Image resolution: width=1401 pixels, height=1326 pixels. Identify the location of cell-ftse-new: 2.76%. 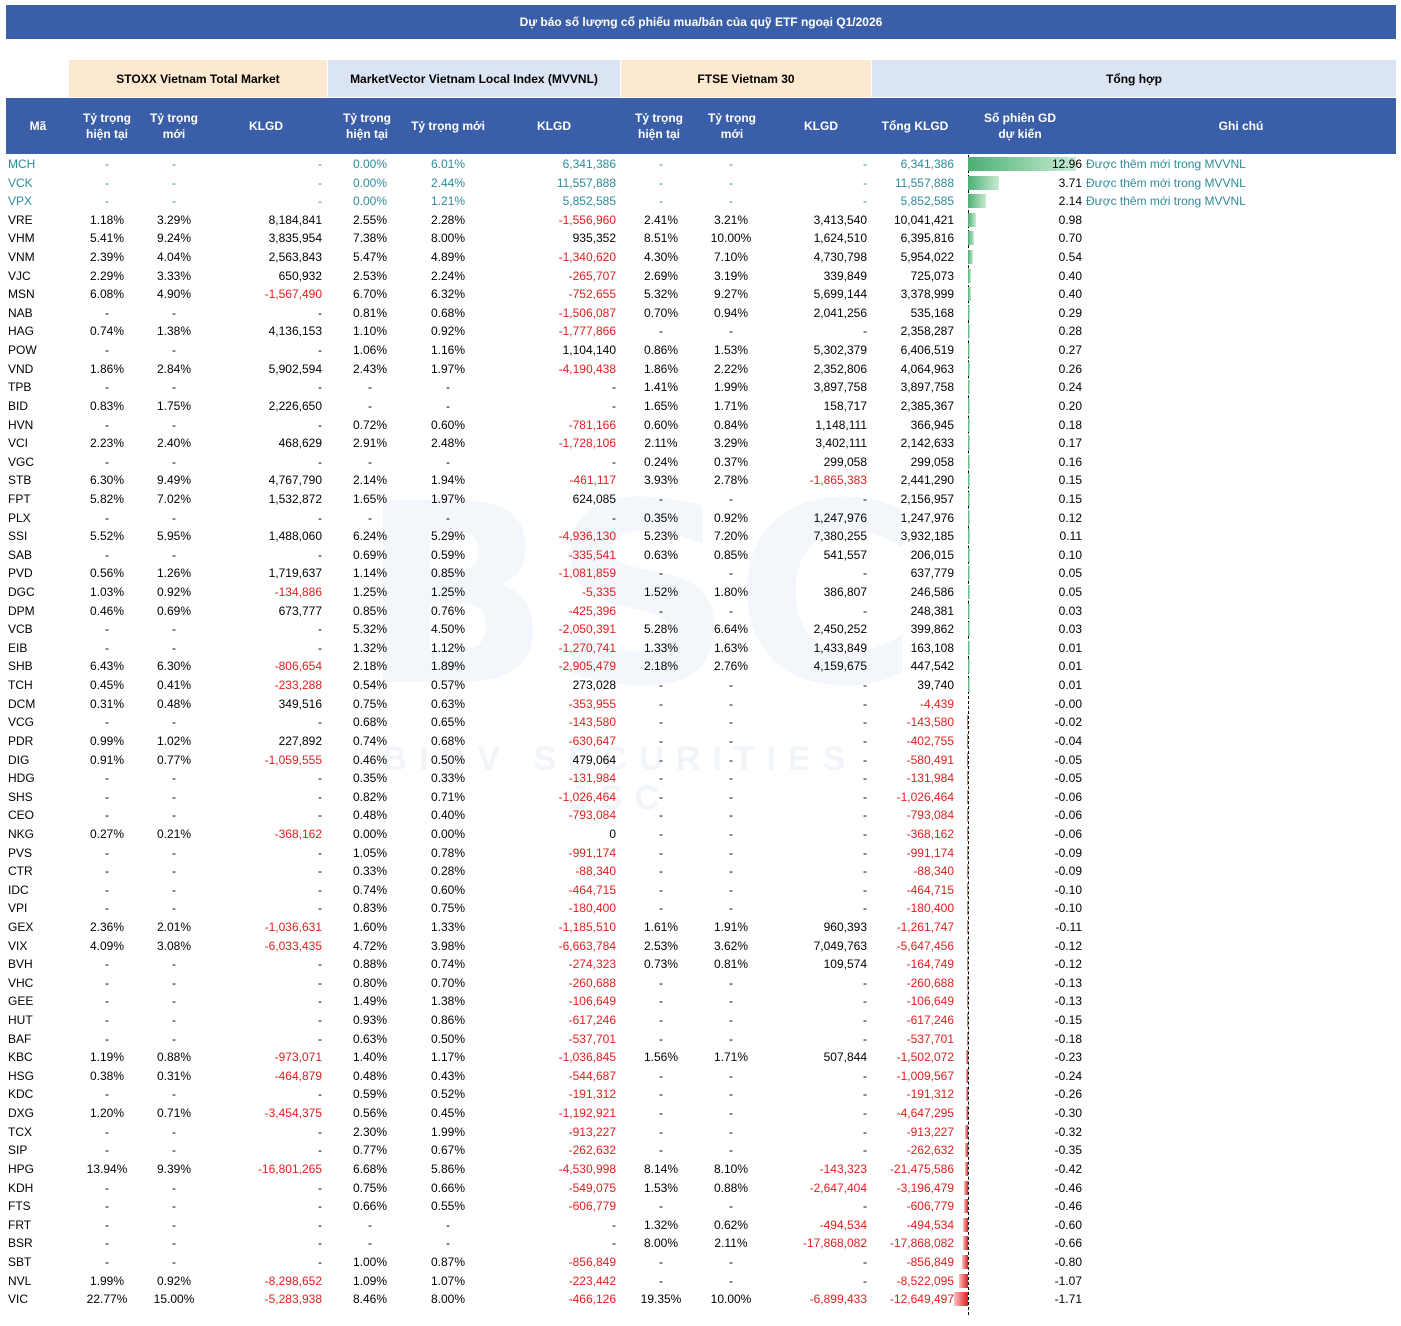
(731, 666).